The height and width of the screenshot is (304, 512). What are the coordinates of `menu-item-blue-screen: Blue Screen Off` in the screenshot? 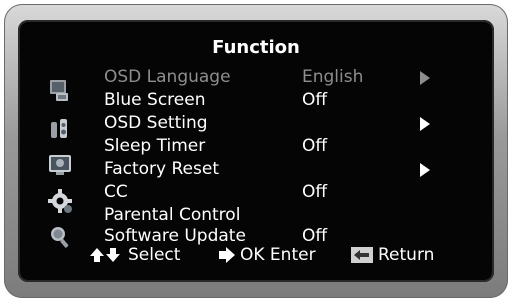 It's located at (274, 100).